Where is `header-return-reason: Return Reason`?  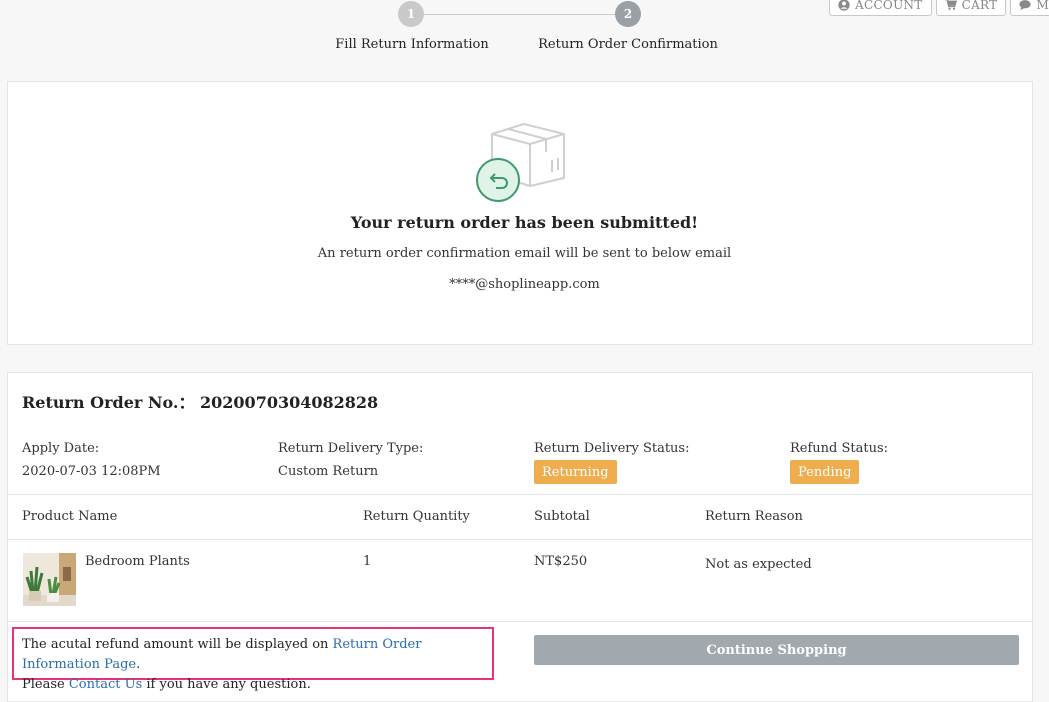 header-return-reason: Return Reason is located at coordinates (754, 516).